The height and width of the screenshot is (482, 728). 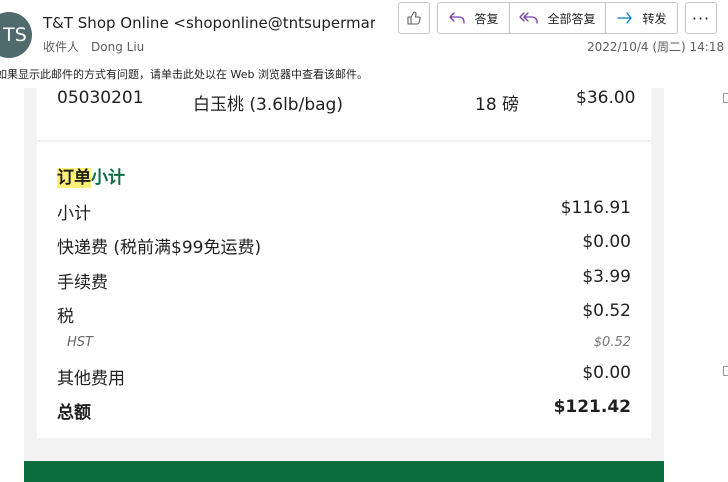 What do you see at coordinates (80, 342) in the screenshot?
I see `hst-label: HST` at bounding box center [80, 342].